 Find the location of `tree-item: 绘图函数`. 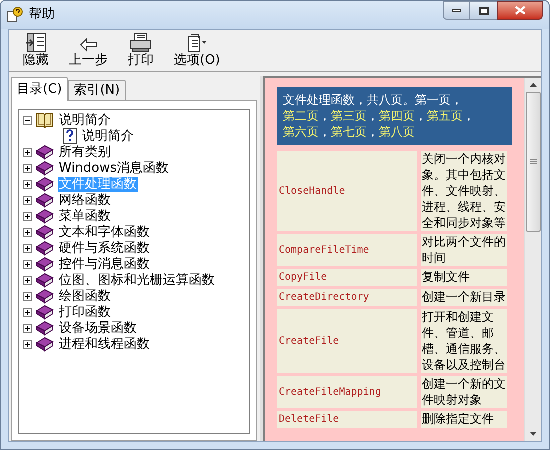

tree-item: 绘图函数 is located at coordinates (85, 296).